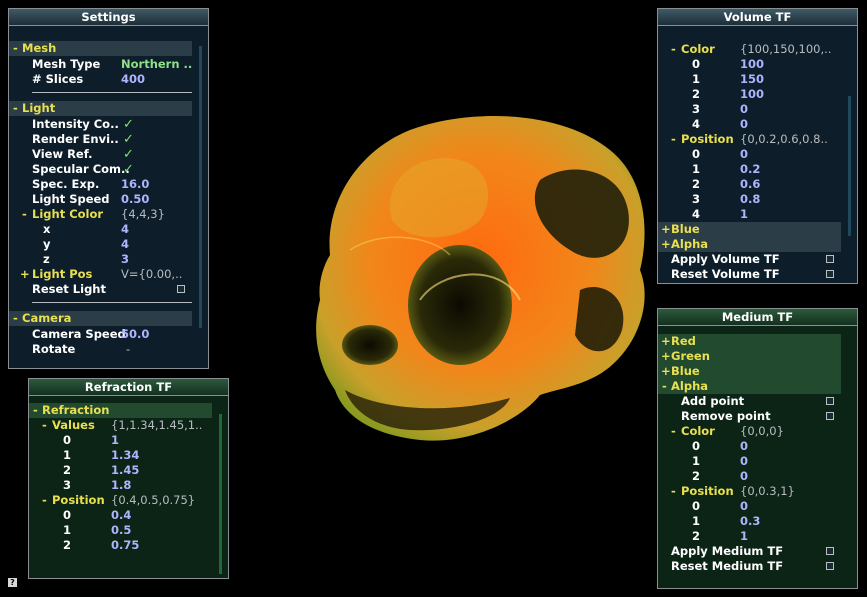  I want to click on refraction-values-row: - Values {1,1.34,1.45,1.., so click(124, 425).